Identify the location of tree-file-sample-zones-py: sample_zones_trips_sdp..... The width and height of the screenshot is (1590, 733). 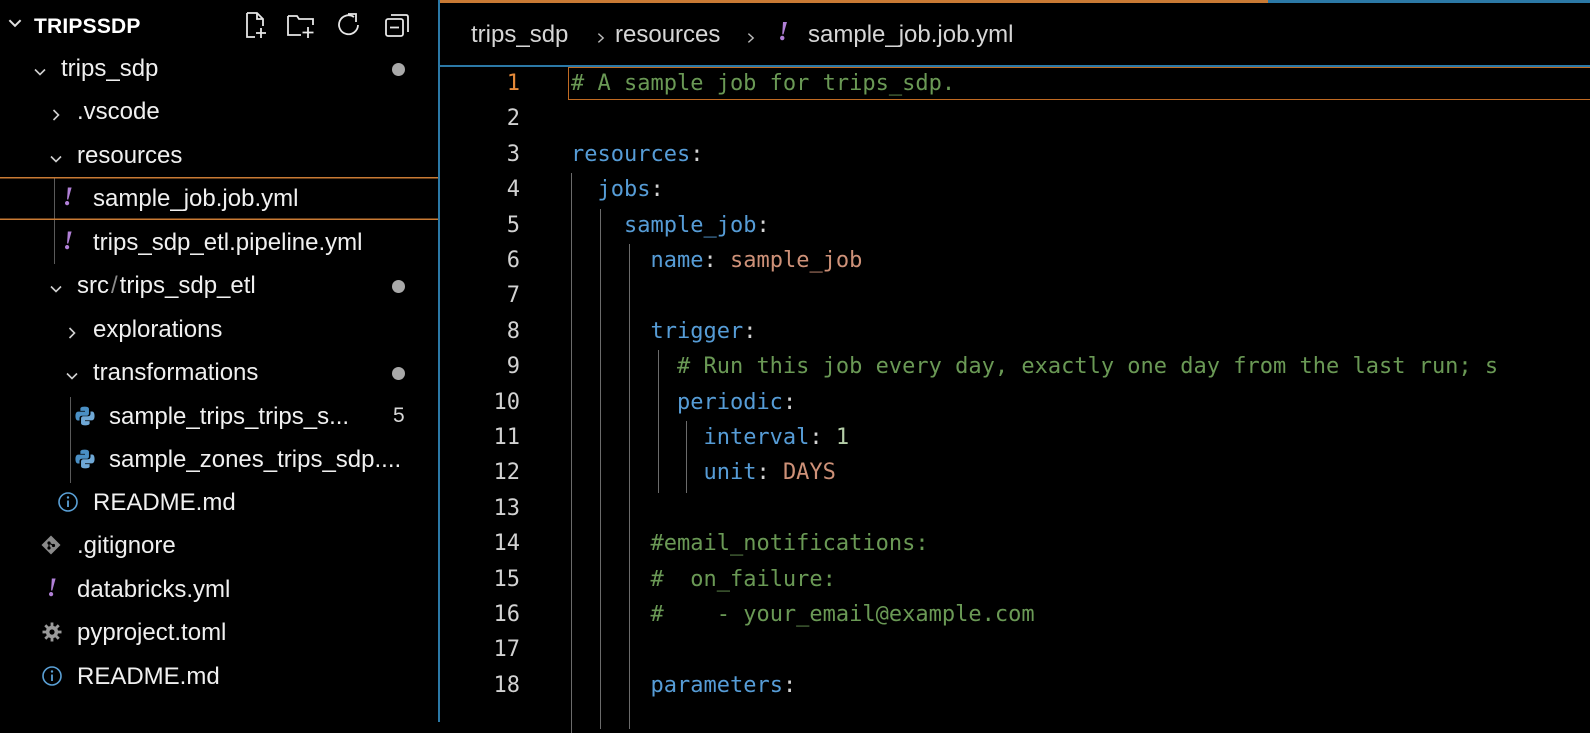
(219, 459).